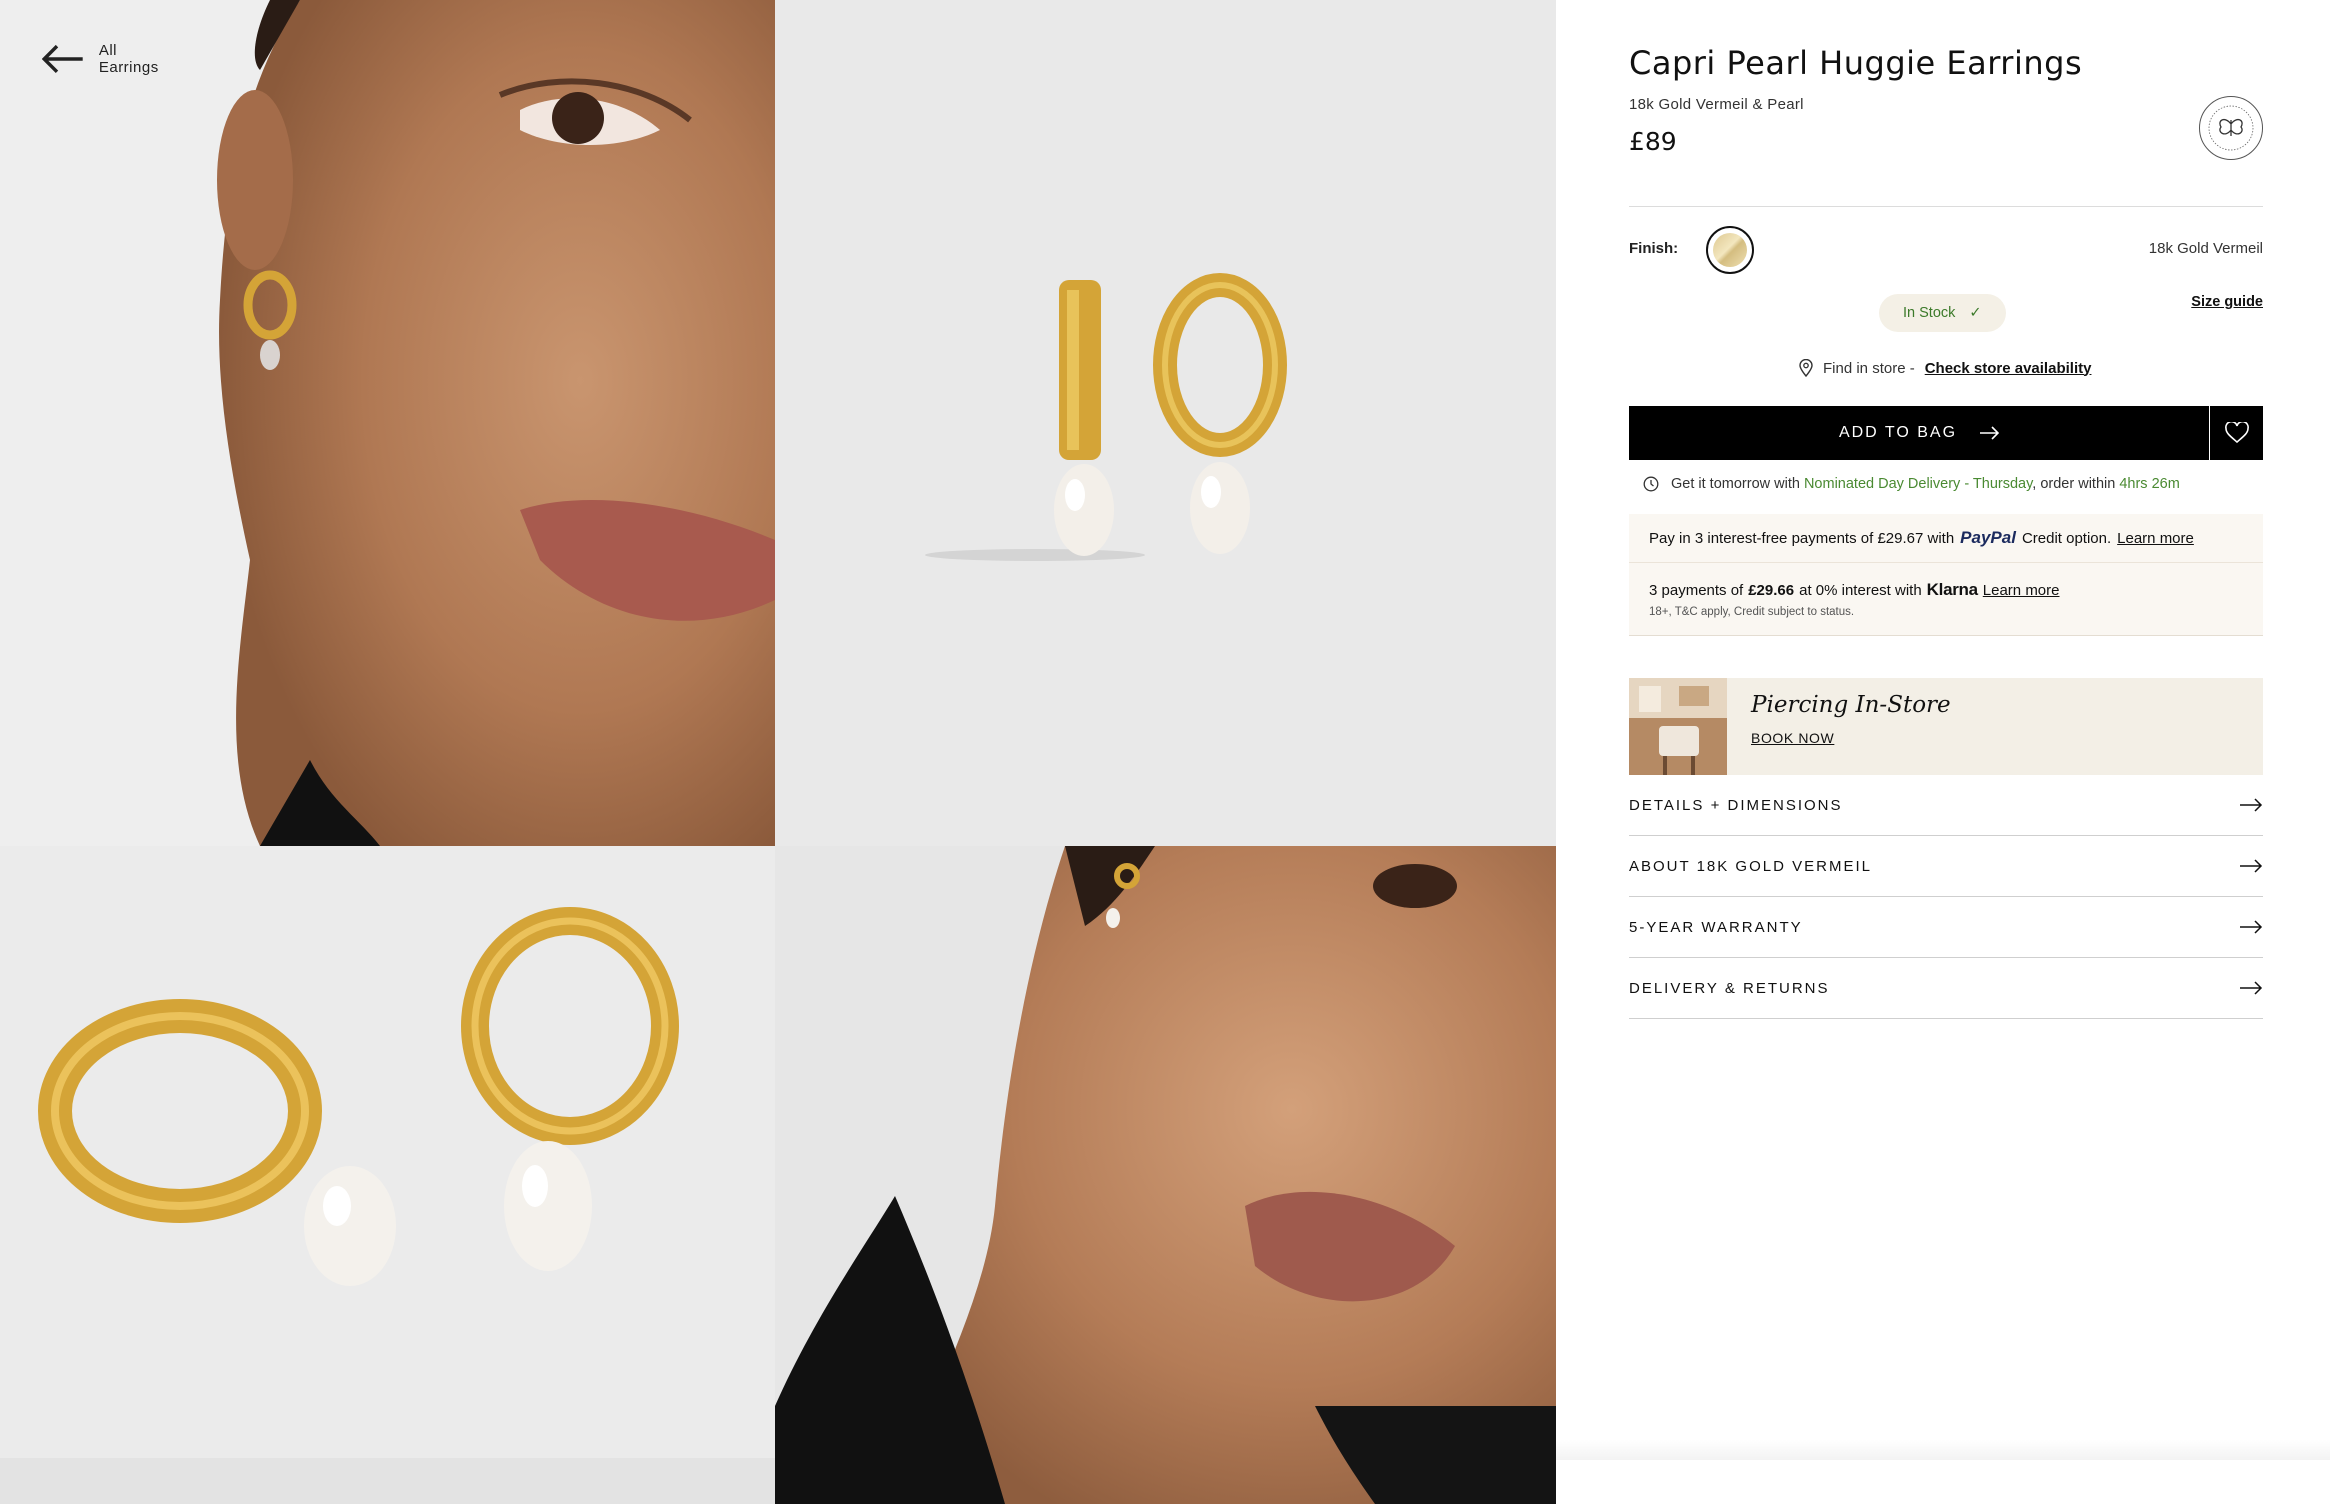 The height and width of the screenshot is (1504, 2330). Describe the element at coordinates (1918, 484) in the screenshot. I see `delivery-option: Nominated Day Delivery - Thursday` at that location.